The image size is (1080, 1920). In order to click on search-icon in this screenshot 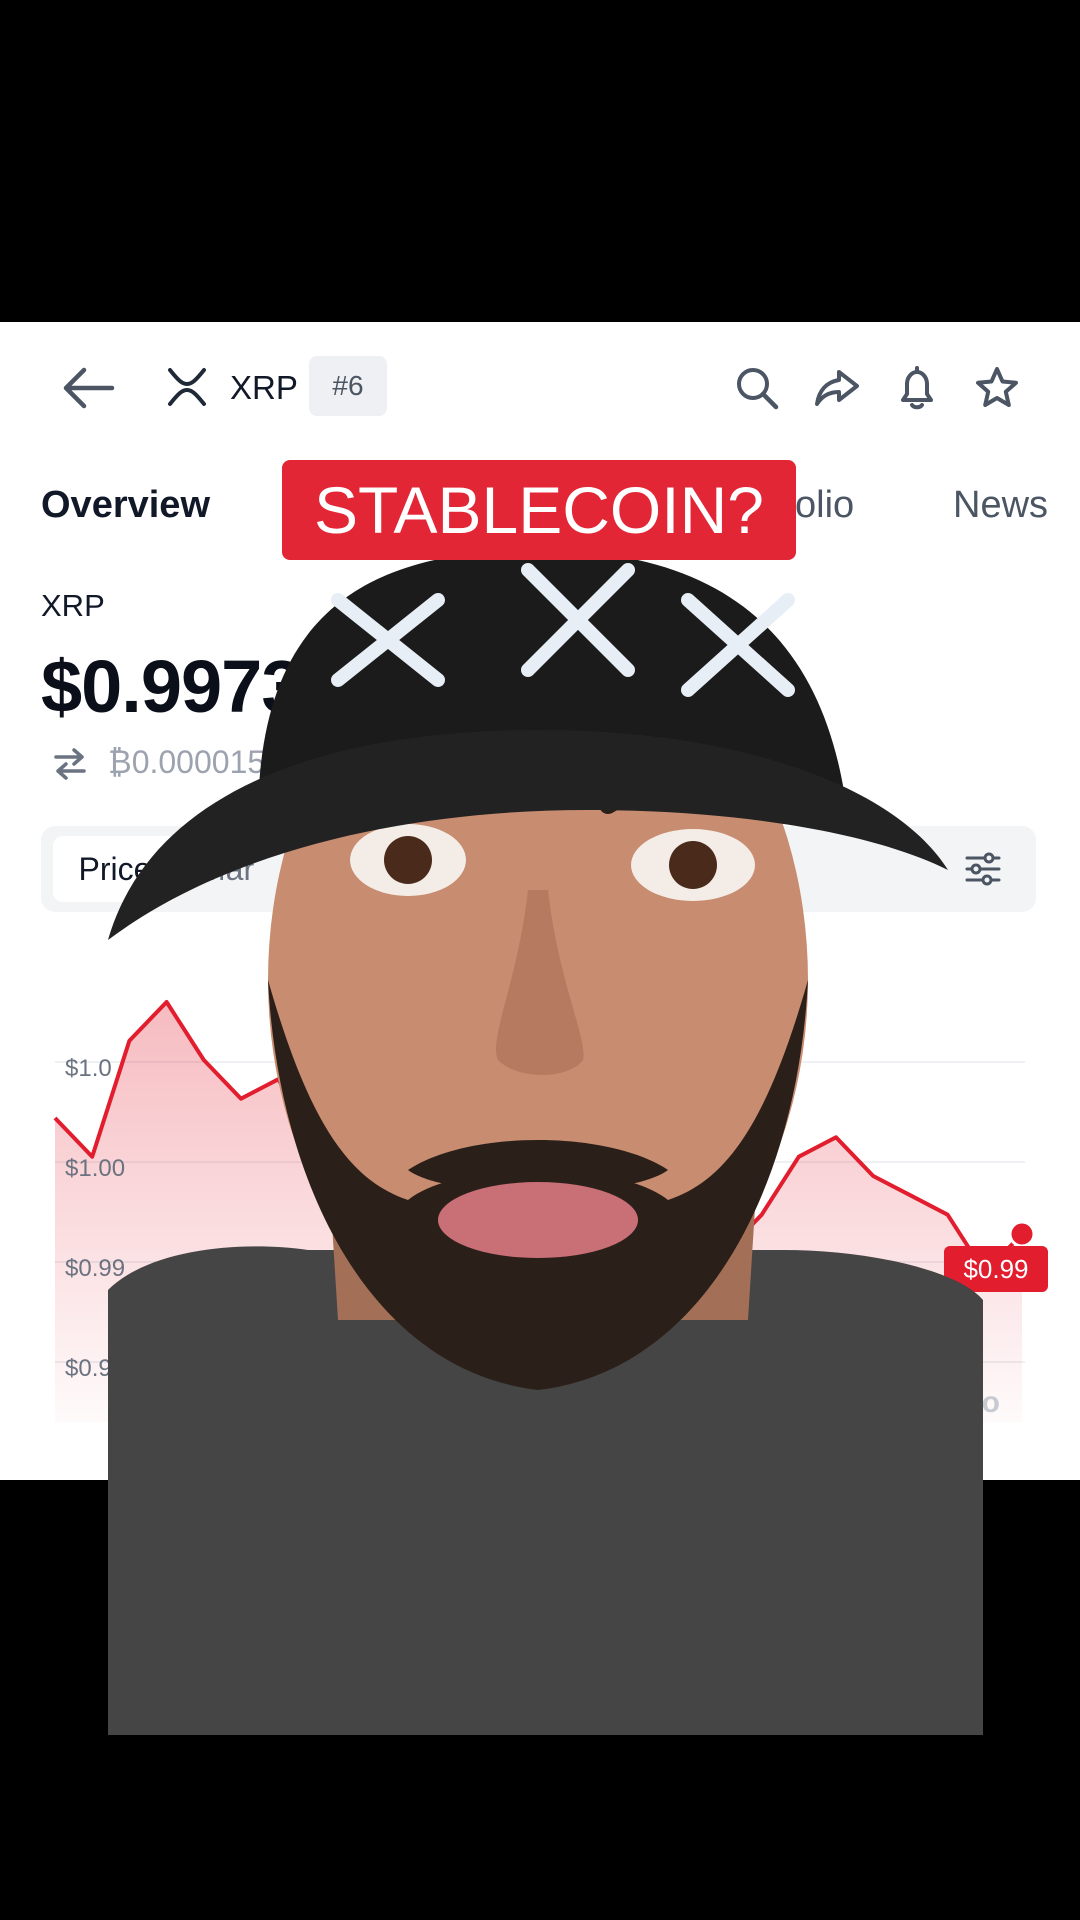, I will do `click(757, 388)`.